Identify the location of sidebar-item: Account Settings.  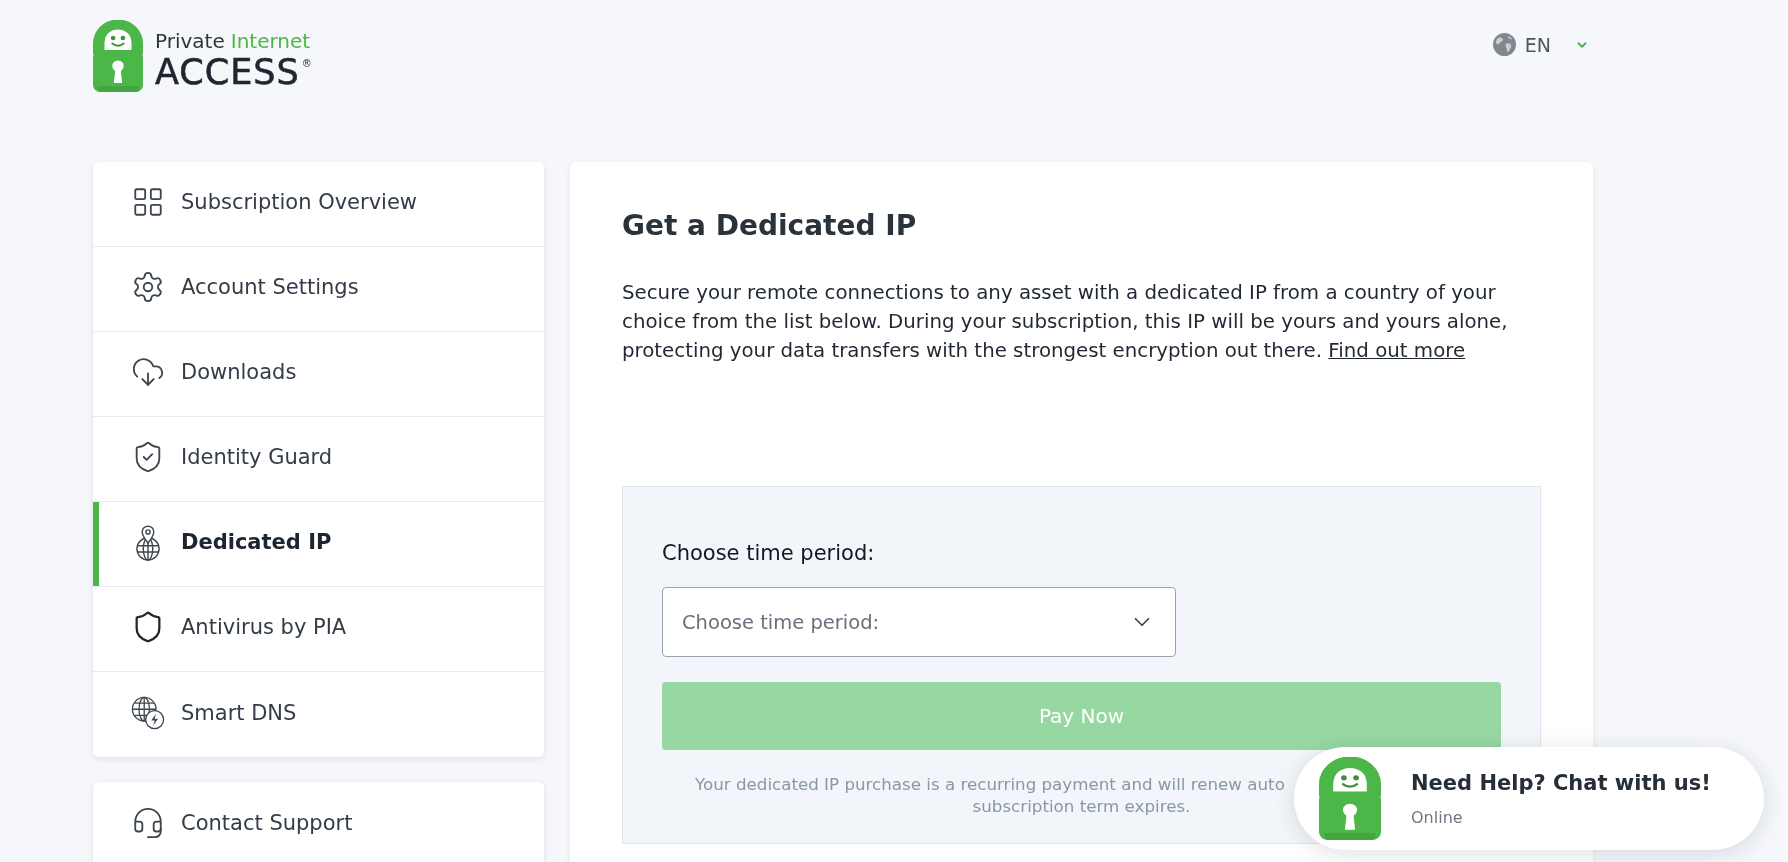
(318, 289).